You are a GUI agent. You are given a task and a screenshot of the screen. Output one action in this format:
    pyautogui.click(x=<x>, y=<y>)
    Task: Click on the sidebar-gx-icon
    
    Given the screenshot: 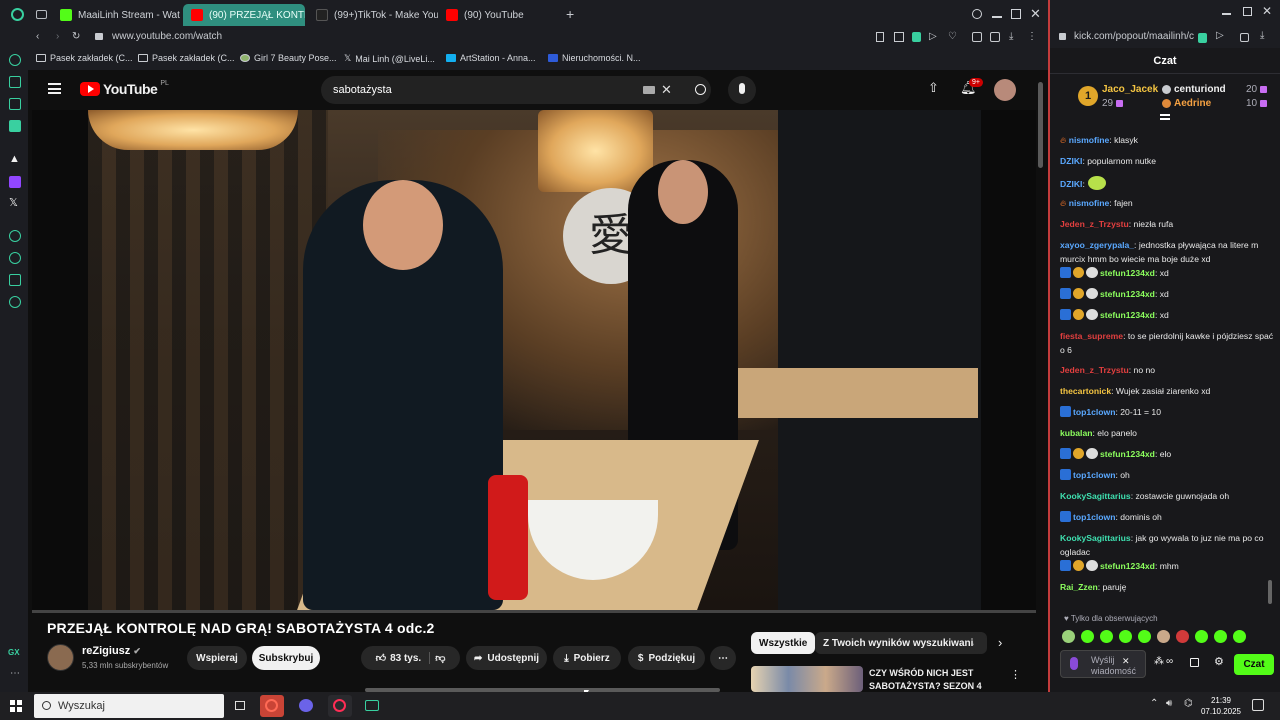 What is the action you would take?
    pyautogui.click(x=15, y=82)
    